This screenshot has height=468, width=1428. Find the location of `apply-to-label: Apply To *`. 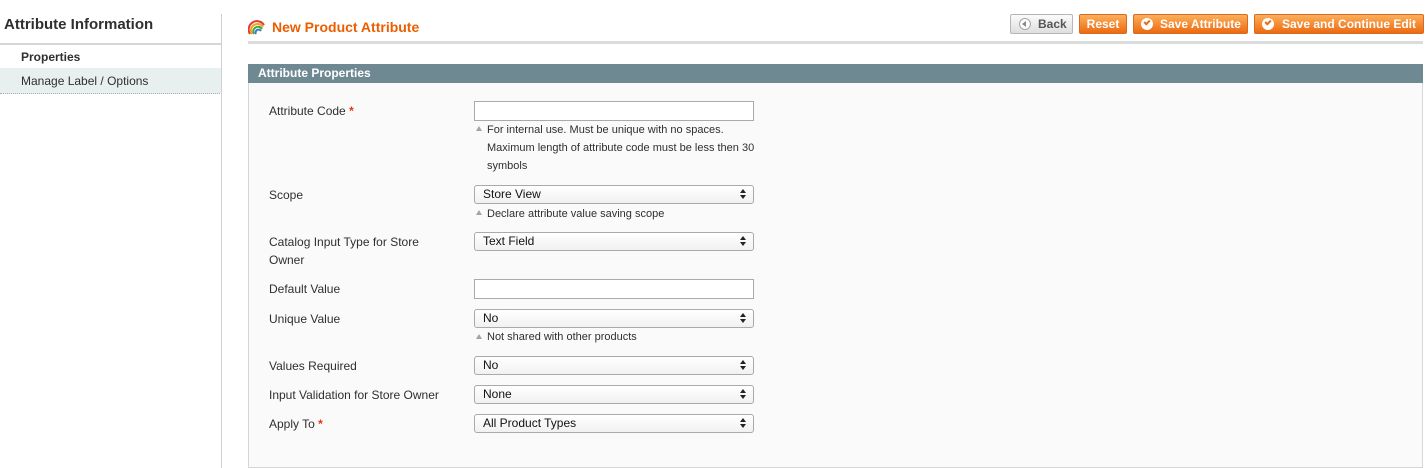

apply-to-label: Apply To * is located at coordinates (296, 424).